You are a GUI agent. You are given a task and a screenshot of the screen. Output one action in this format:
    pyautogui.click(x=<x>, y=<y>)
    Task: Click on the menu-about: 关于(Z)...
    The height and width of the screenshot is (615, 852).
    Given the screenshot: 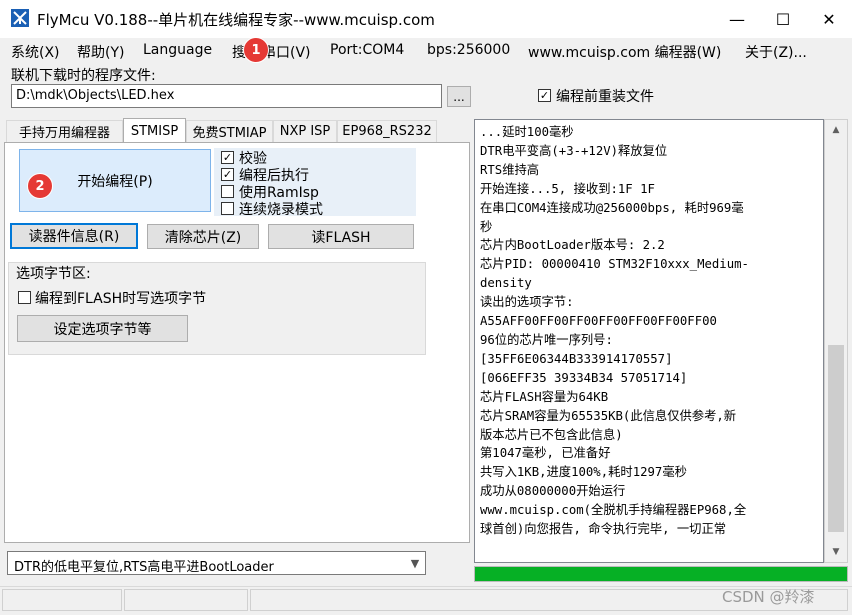 What is the action you would take?
    pyautogui.click(x=776, y=52)
    